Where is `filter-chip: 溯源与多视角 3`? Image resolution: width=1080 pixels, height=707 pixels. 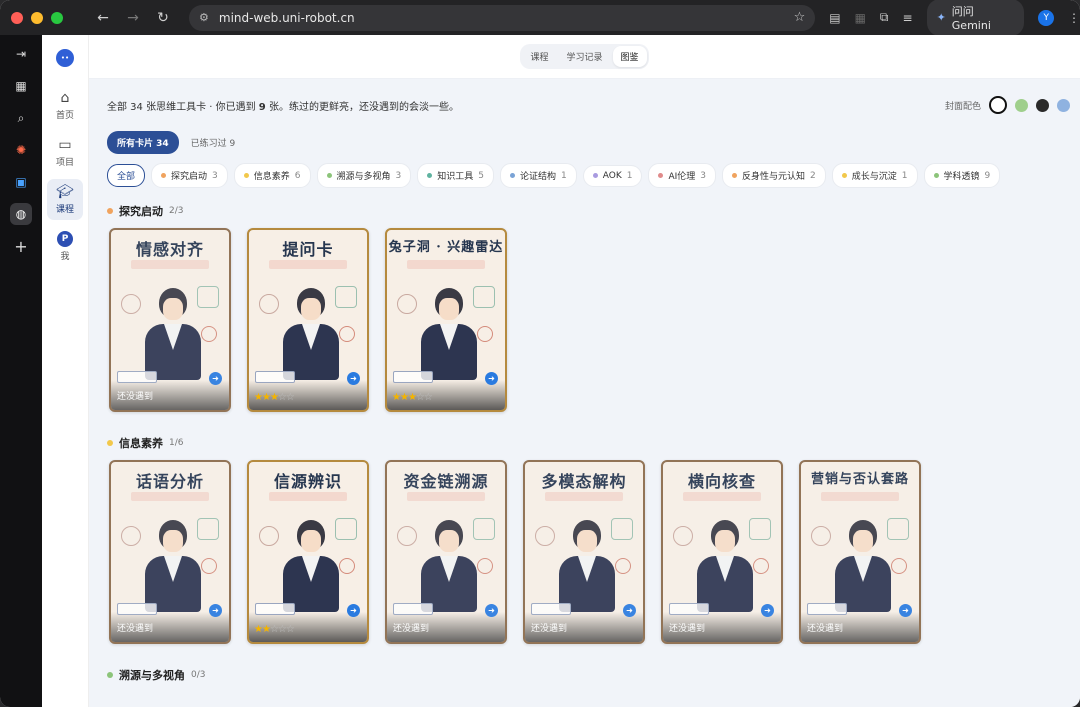 filter-chip: 溯源与多视角 3 is located at coordinates (364, 175).